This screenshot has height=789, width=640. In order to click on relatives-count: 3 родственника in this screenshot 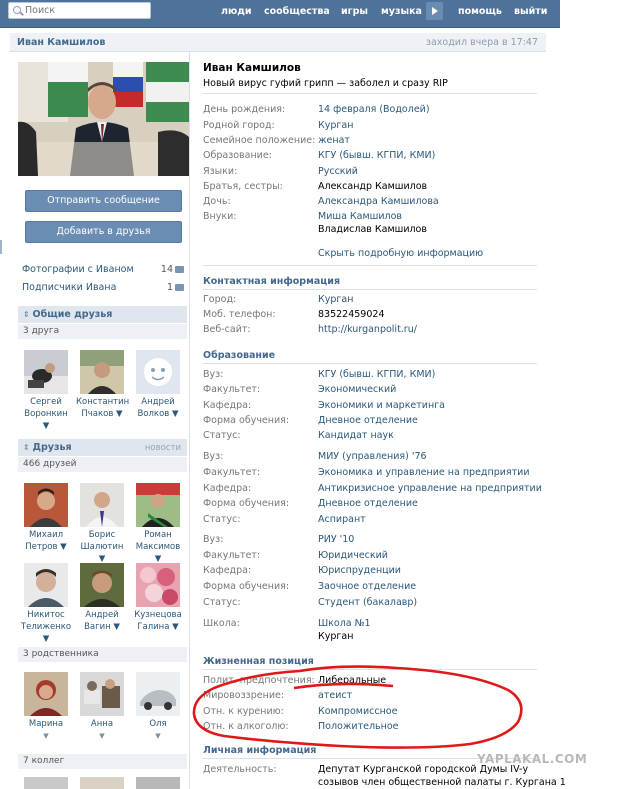, I will do `click(102, 654)`.